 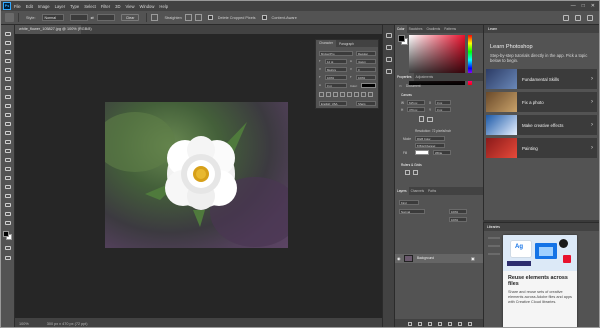 I want to click on small-caps-button, so click(x=342, y=94).